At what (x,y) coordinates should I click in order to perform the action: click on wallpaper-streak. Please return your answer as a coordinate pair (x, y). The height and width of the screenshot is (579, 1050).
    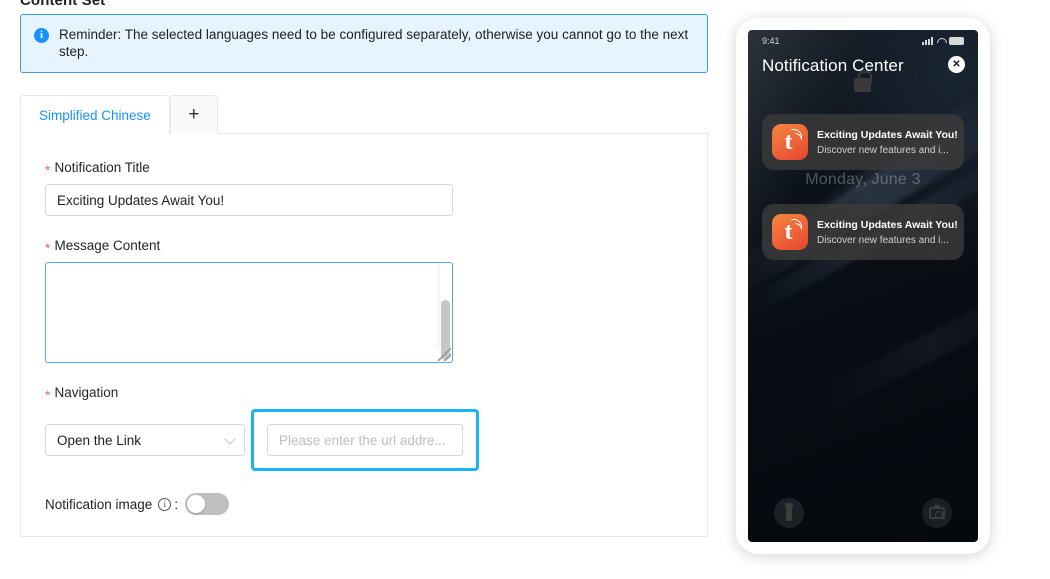
    Looking at the image, I should click on (888, 343).